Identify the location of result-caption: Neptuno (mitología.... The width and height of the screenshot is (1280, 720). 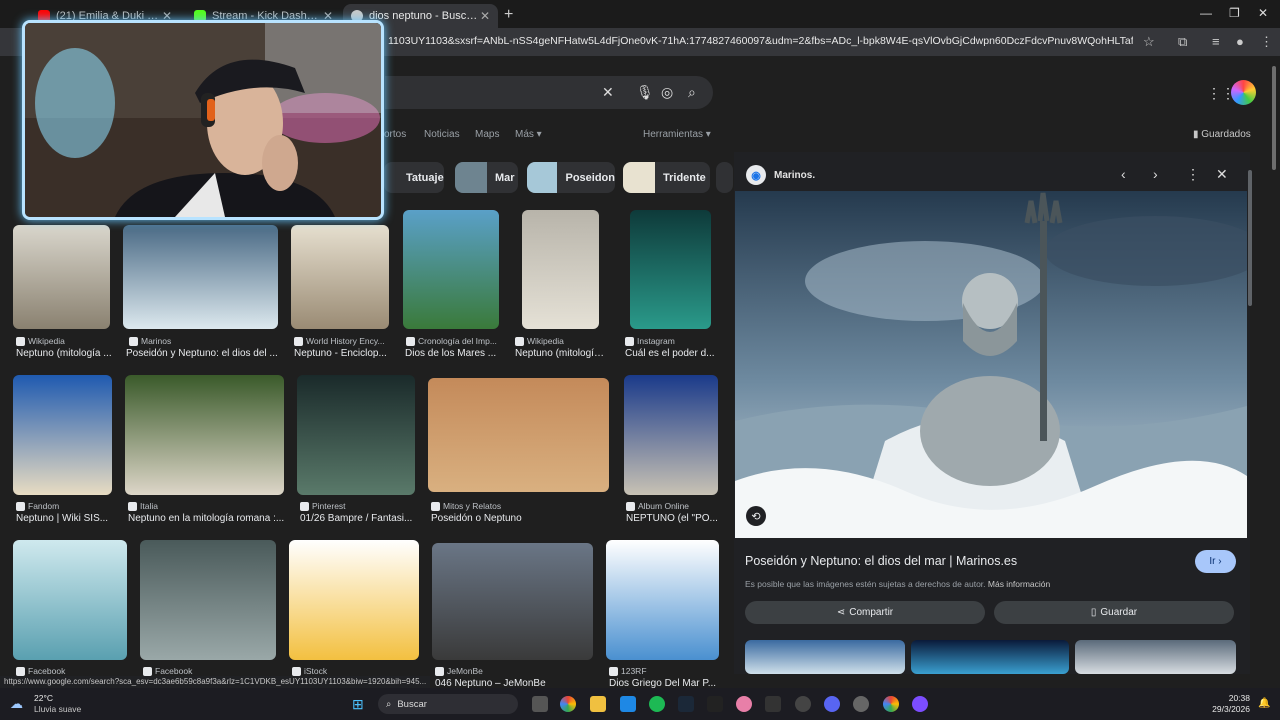
(561, 353).